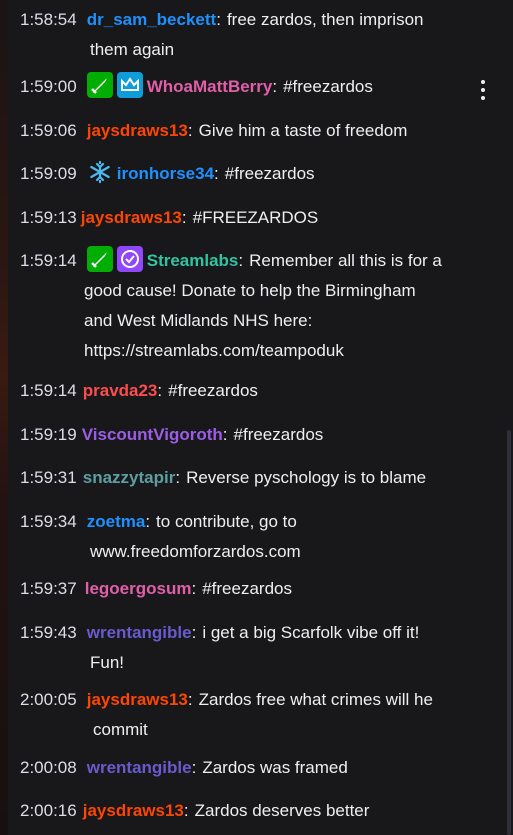  I want to click on message-text-continued: and West Midlands NHS here:, so click(198, 320).